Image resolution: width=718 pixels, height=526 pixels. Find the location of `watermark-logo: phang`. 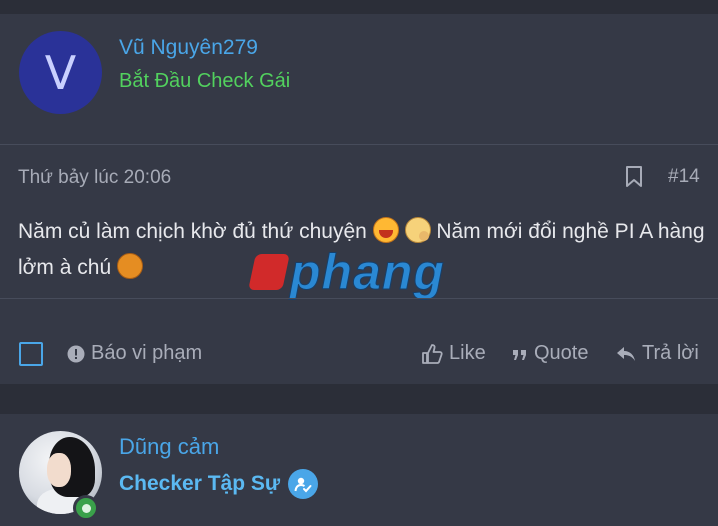

watermark-logo: phang is located at coordinates (346, 272).